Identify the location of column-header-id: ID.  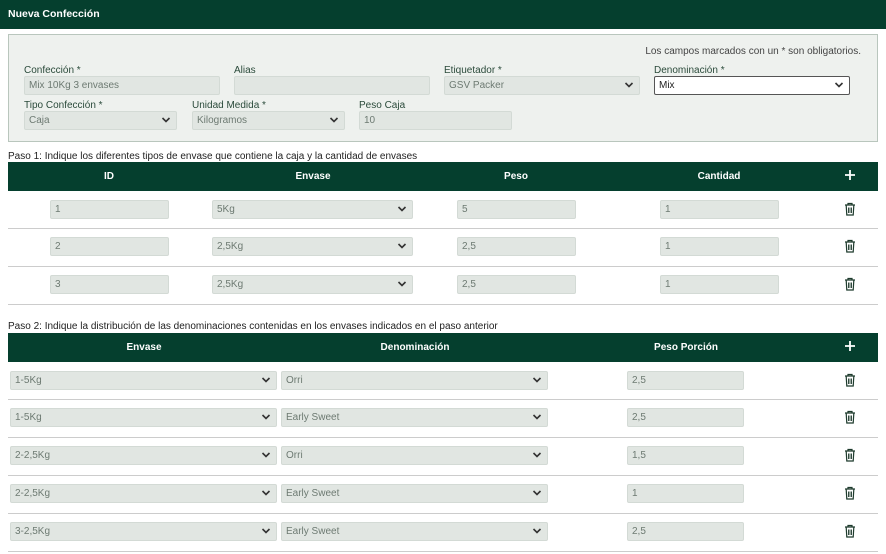
(109, 176).